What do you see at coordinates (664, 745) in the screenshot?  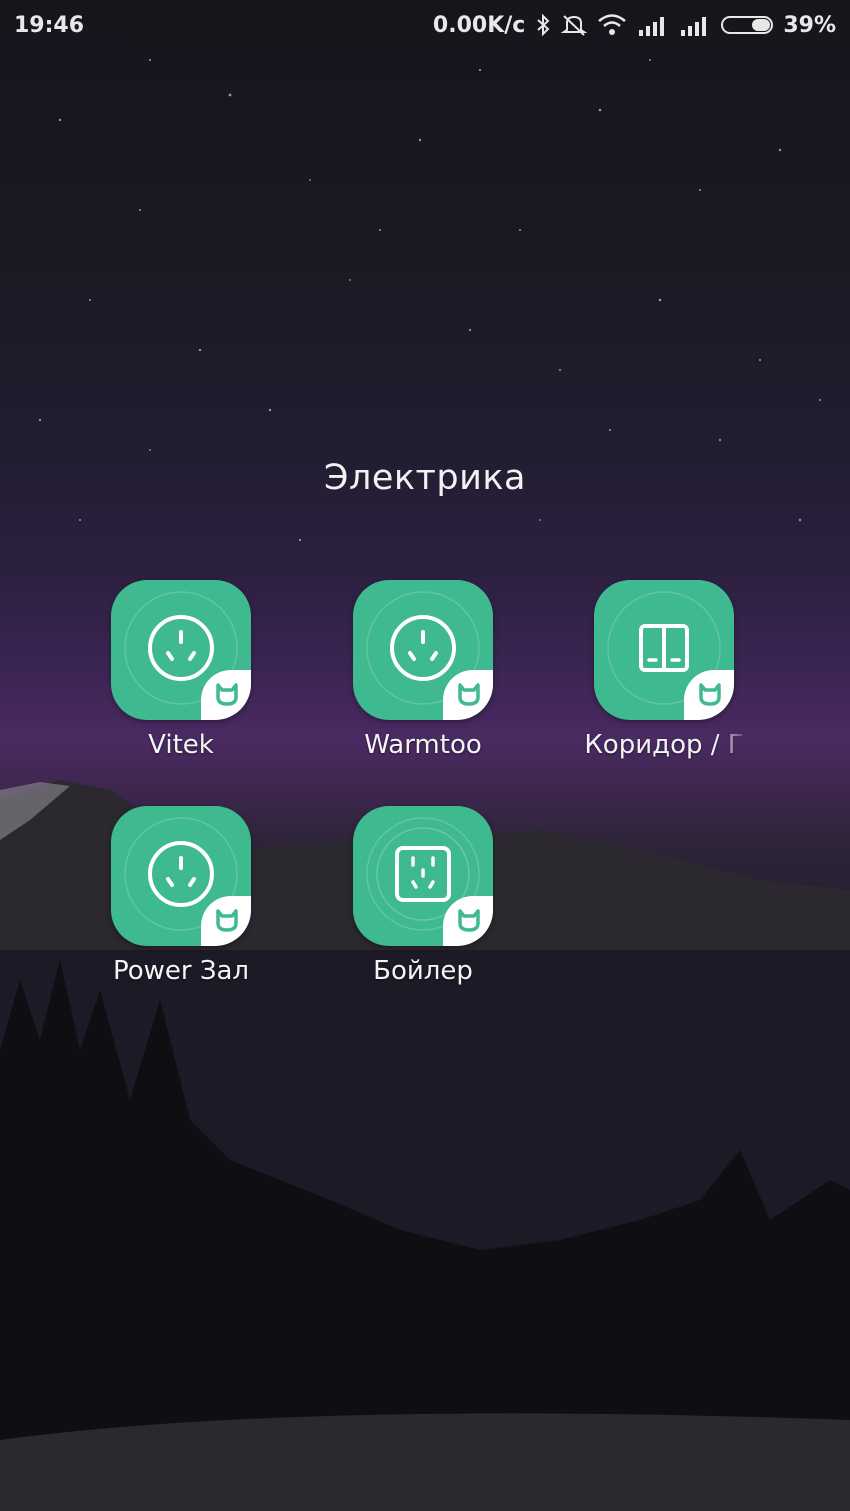 I see `app-label: Коридор / Г` at bounding box center [664, 745].